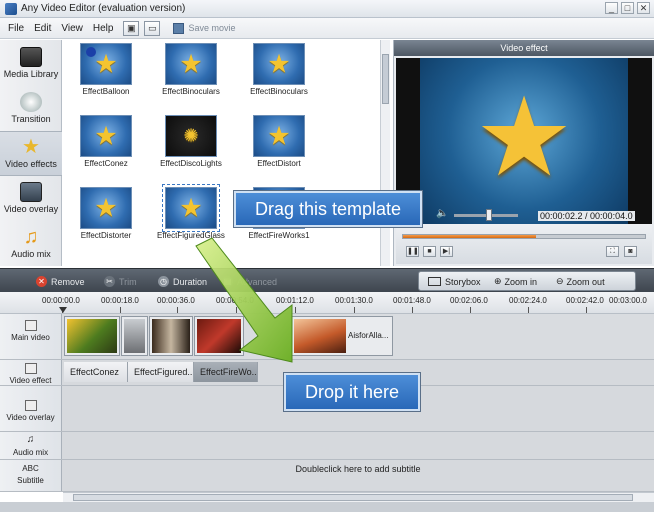  What do you see at coordinates (327, 507) in the screenshot?
I see `status-strip` at bounding box center [327, 507].